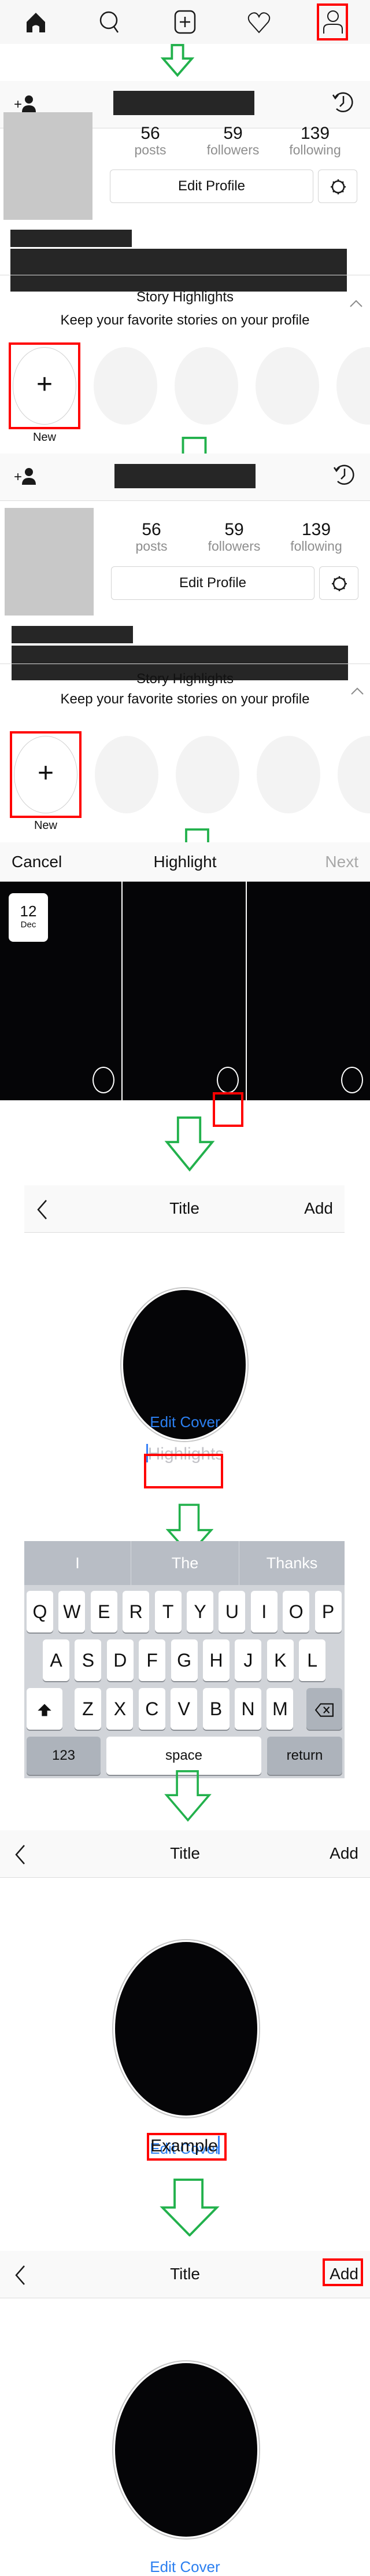 The height and width of the screenshot is (2576, 370). Describe the element at coordinates (186, 2029) in the screenshot. I see `highlight-cover` at that location.